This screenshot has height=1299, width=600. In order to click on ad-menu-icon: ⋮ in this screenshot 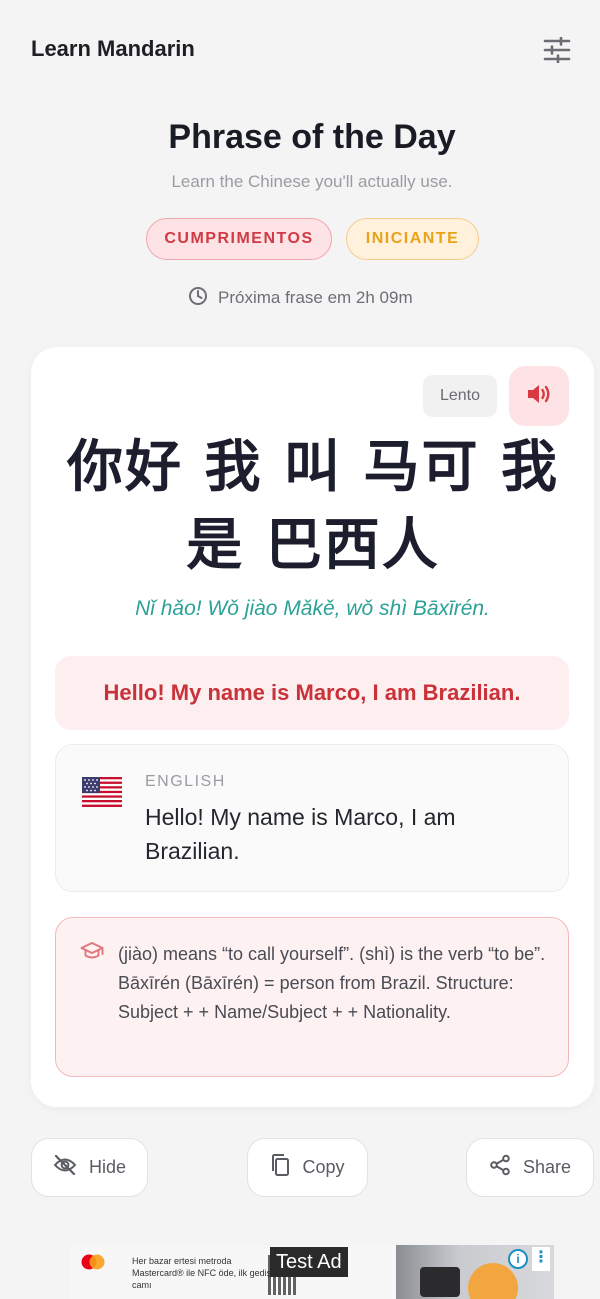, I will do `click(541, 1259)`.